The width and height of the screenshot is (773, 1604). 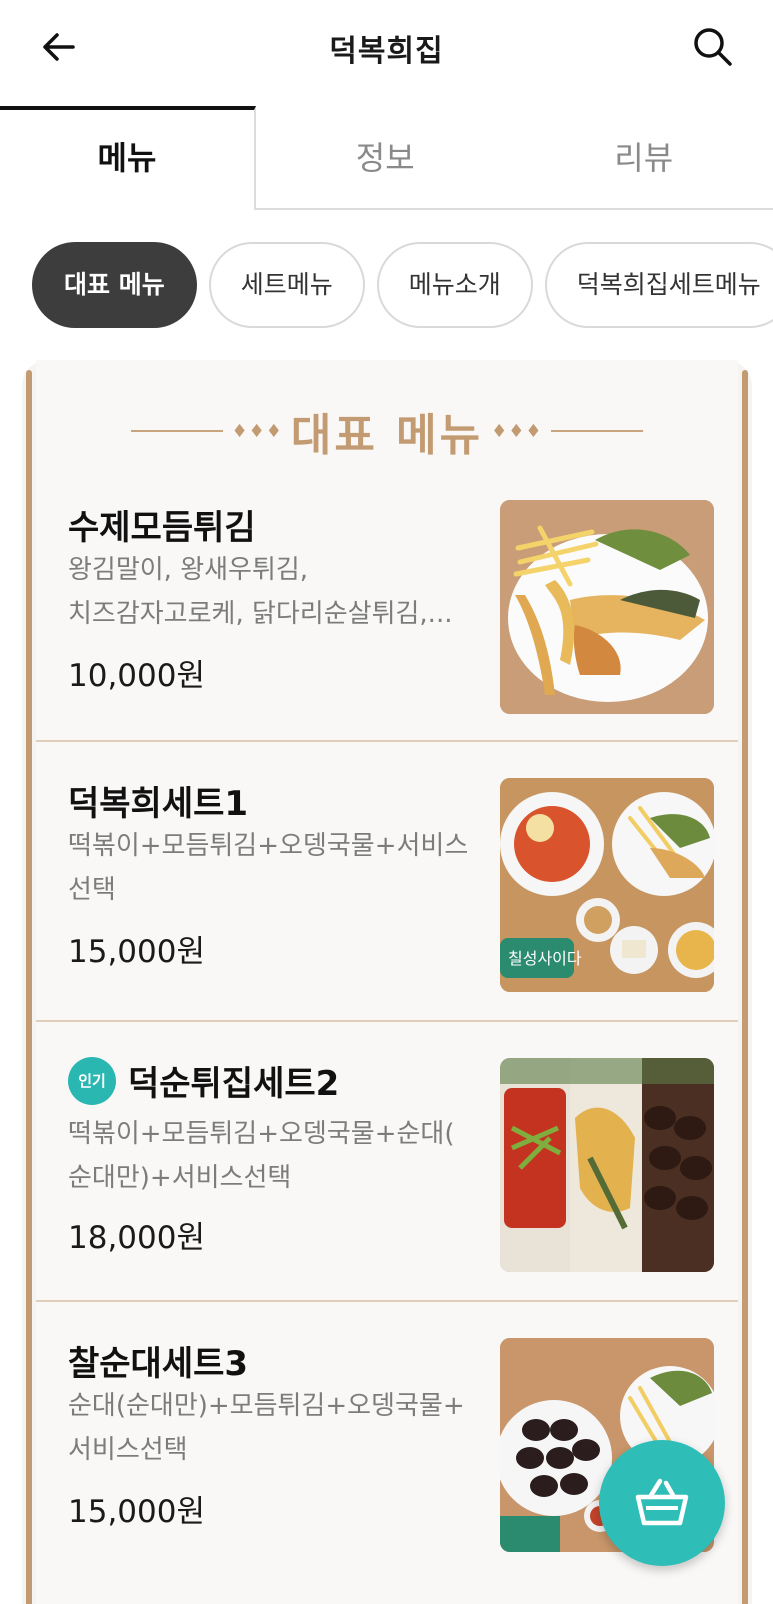 I want to click on item-name-row: 인기 덕순튀집세트2, so click(x=203, y=1080).